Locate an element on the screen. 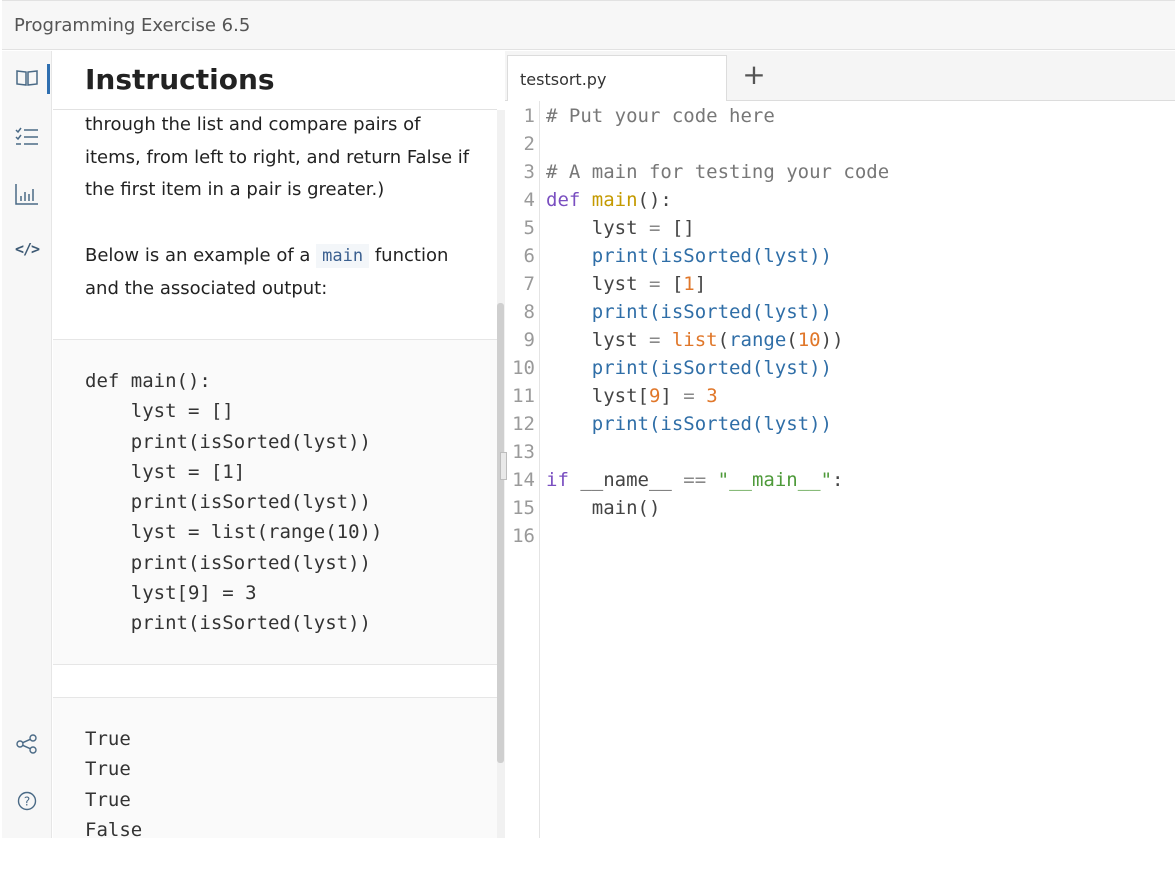 Image resolution: width=1175 pixels, height=886 pixels. instructions-header: Instructions is located at coordinates (275, 80).